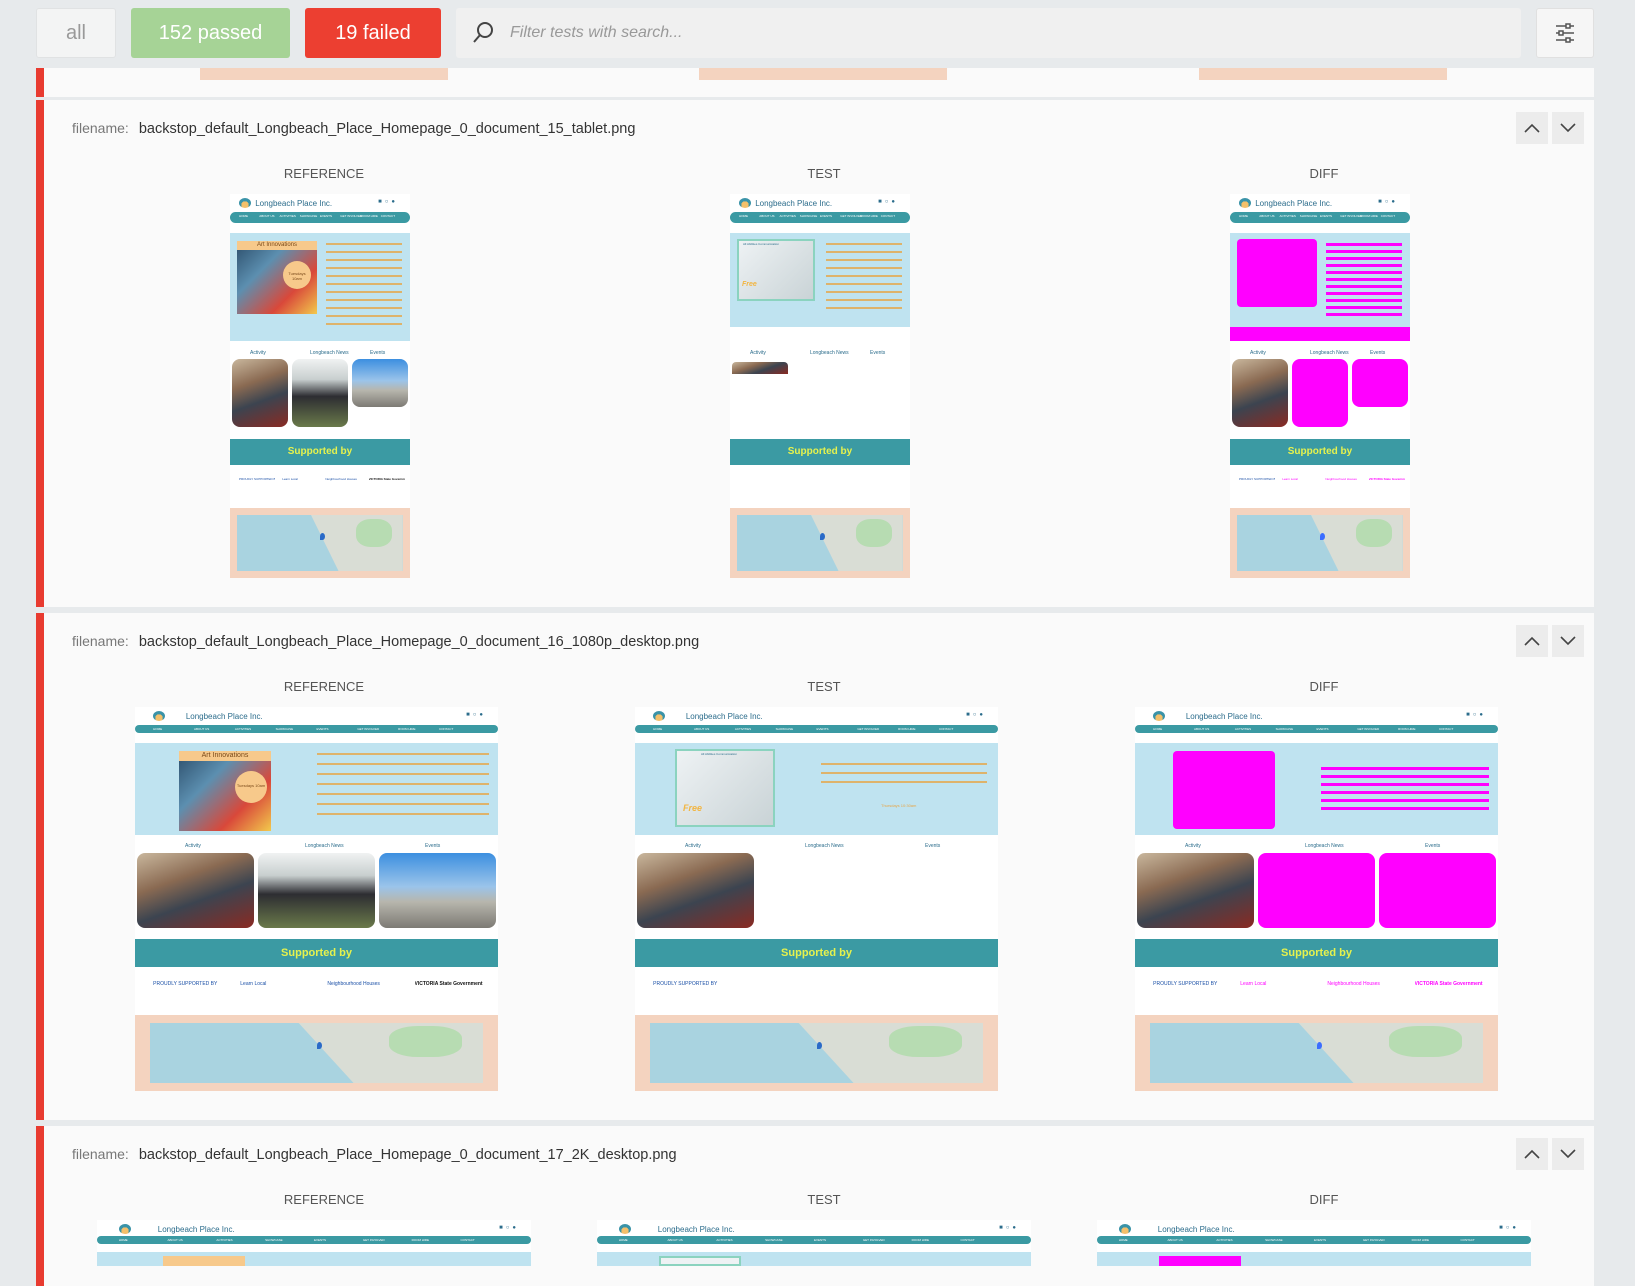  Describe the element at coordinates (1253, 983) in the screenshot. I see `sponsor-logo: Learn Local` at that location.